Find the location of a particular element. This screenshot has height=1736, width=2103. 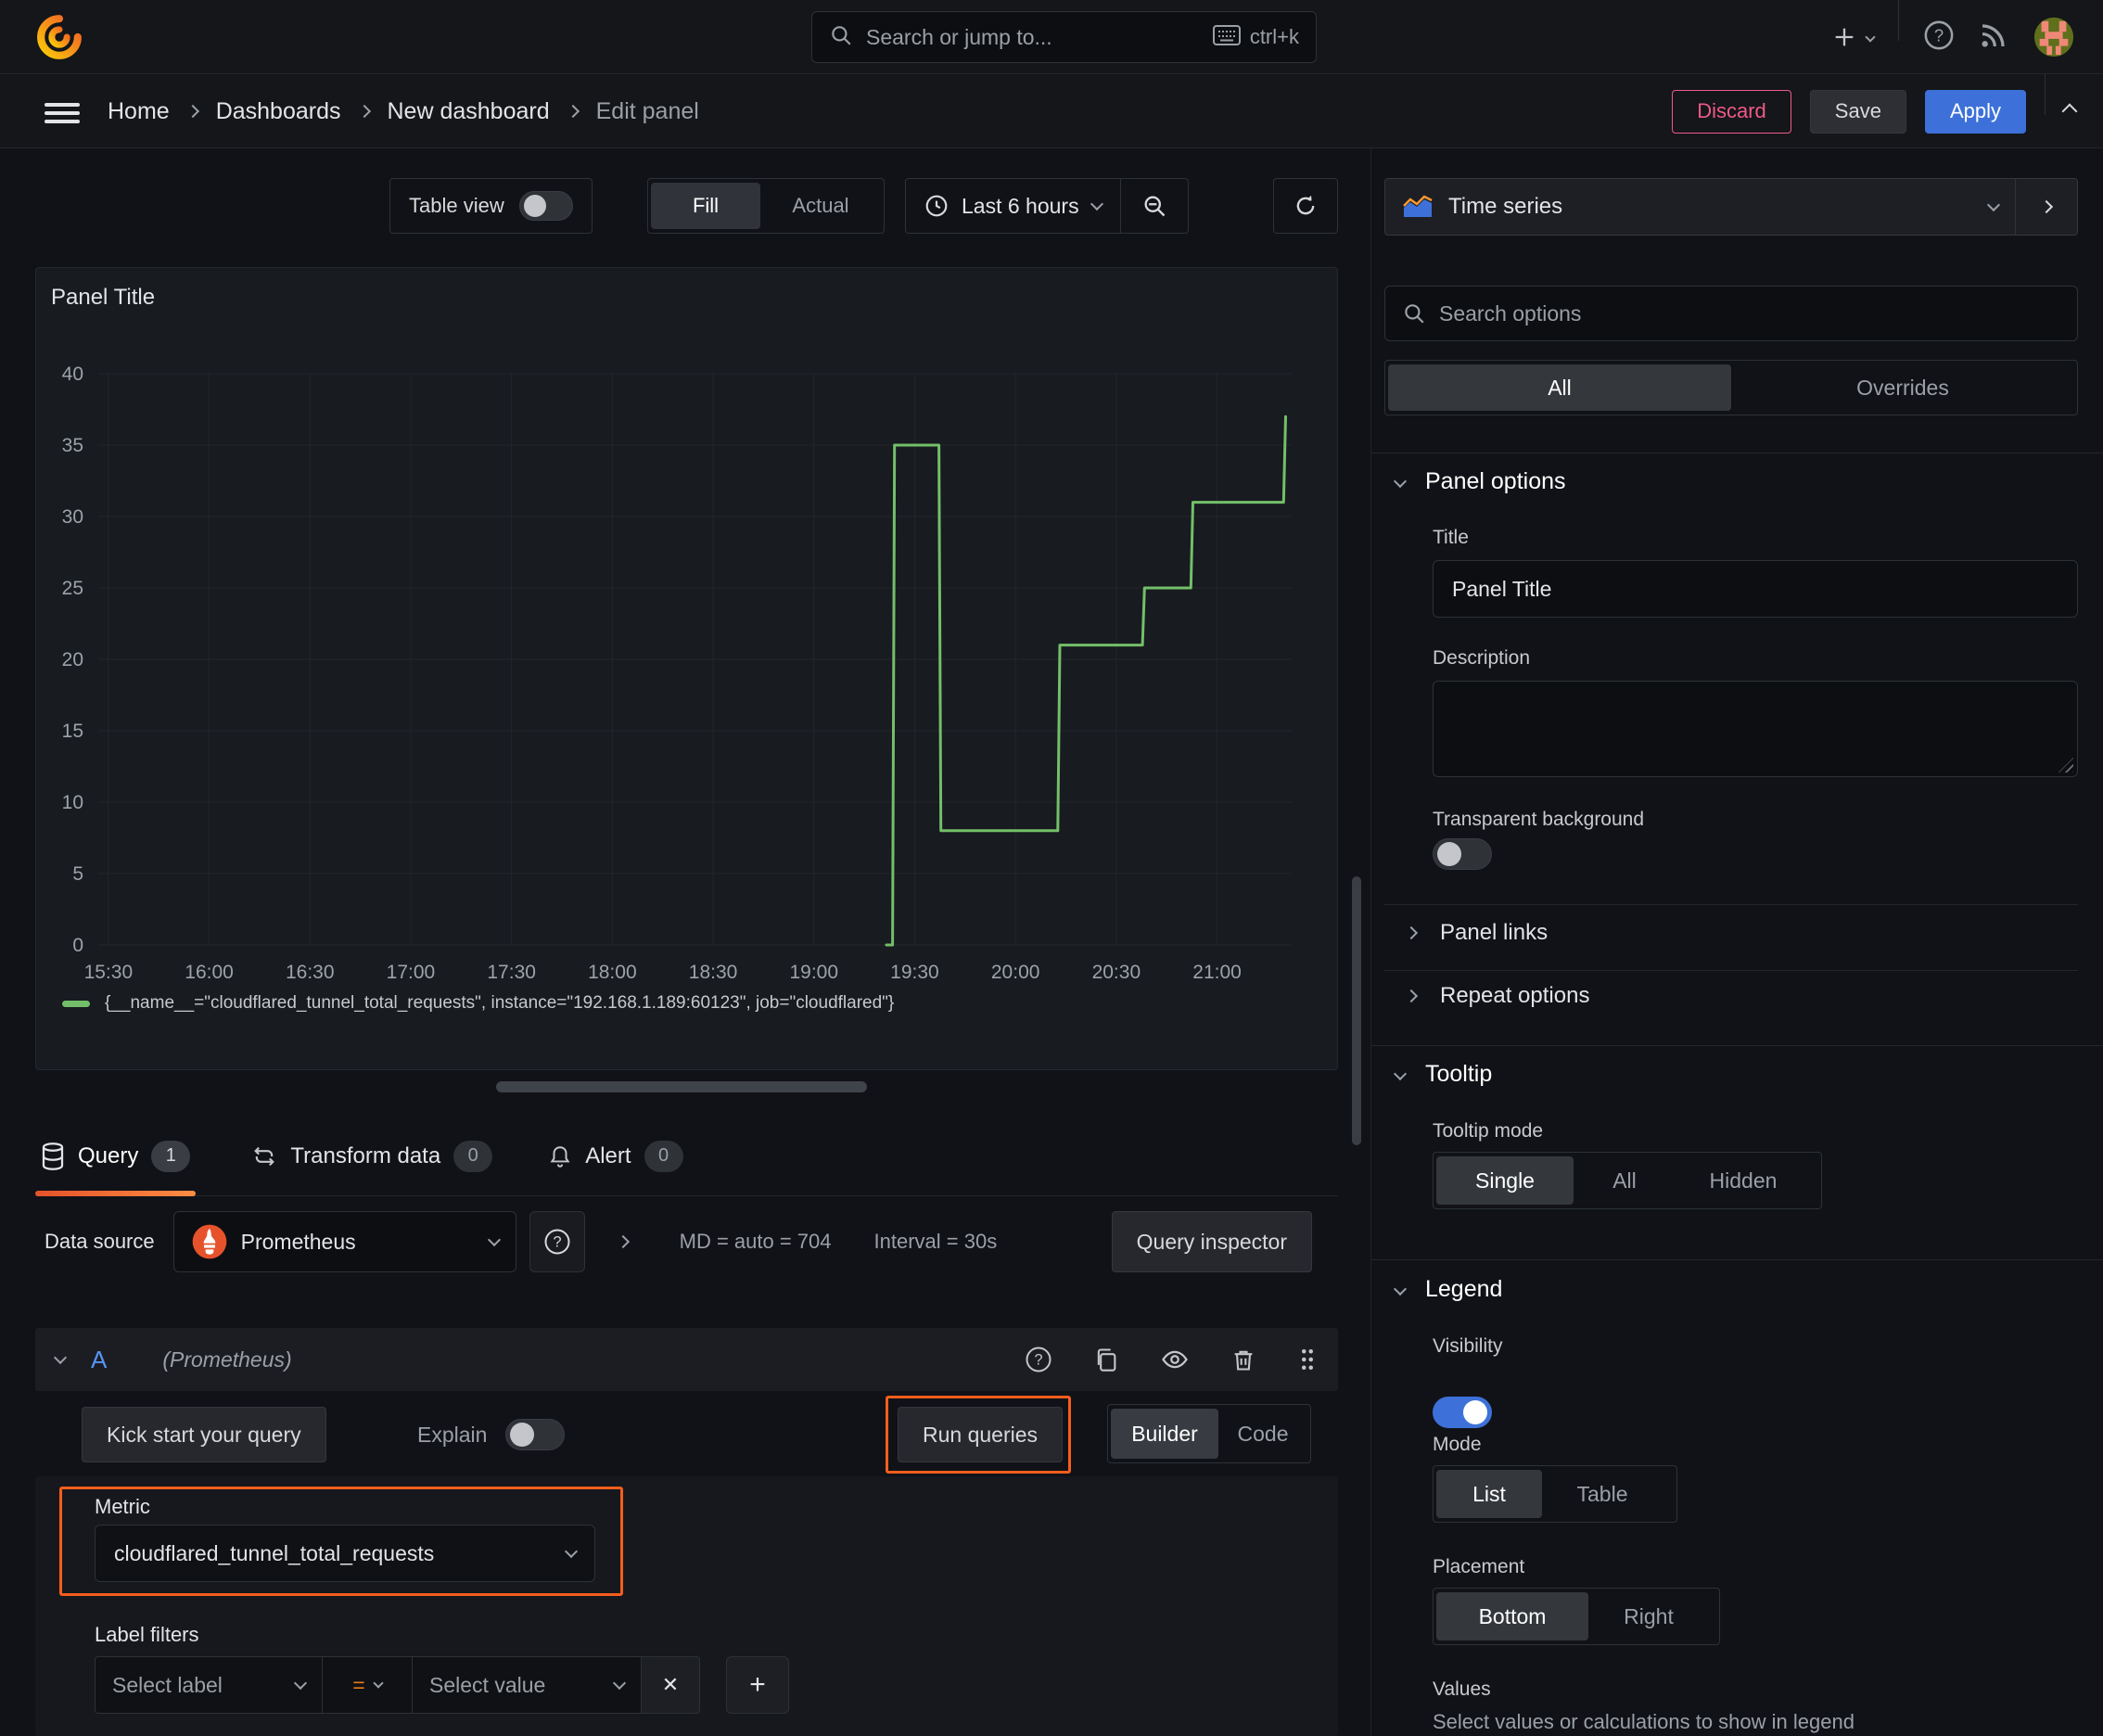

fill-option: Fill is located at coordinates (705, 206).